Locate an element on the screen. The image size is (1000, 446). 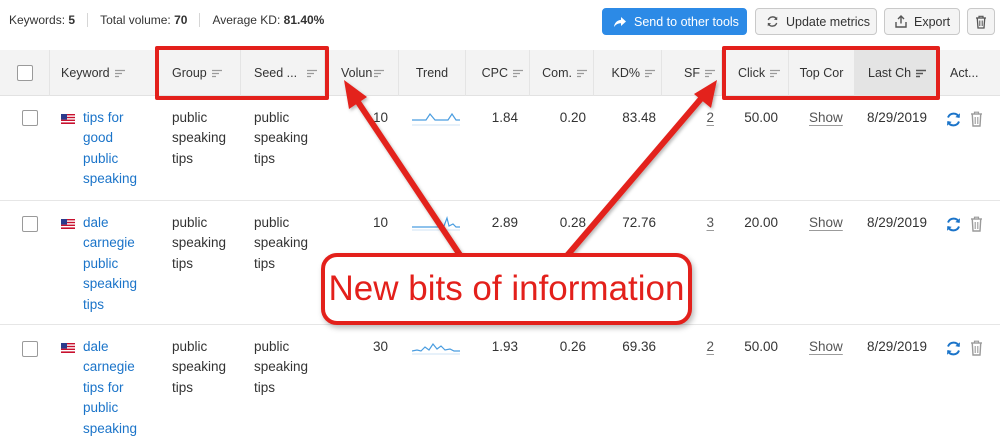
arrow-left is located at coordinates (404, 170).